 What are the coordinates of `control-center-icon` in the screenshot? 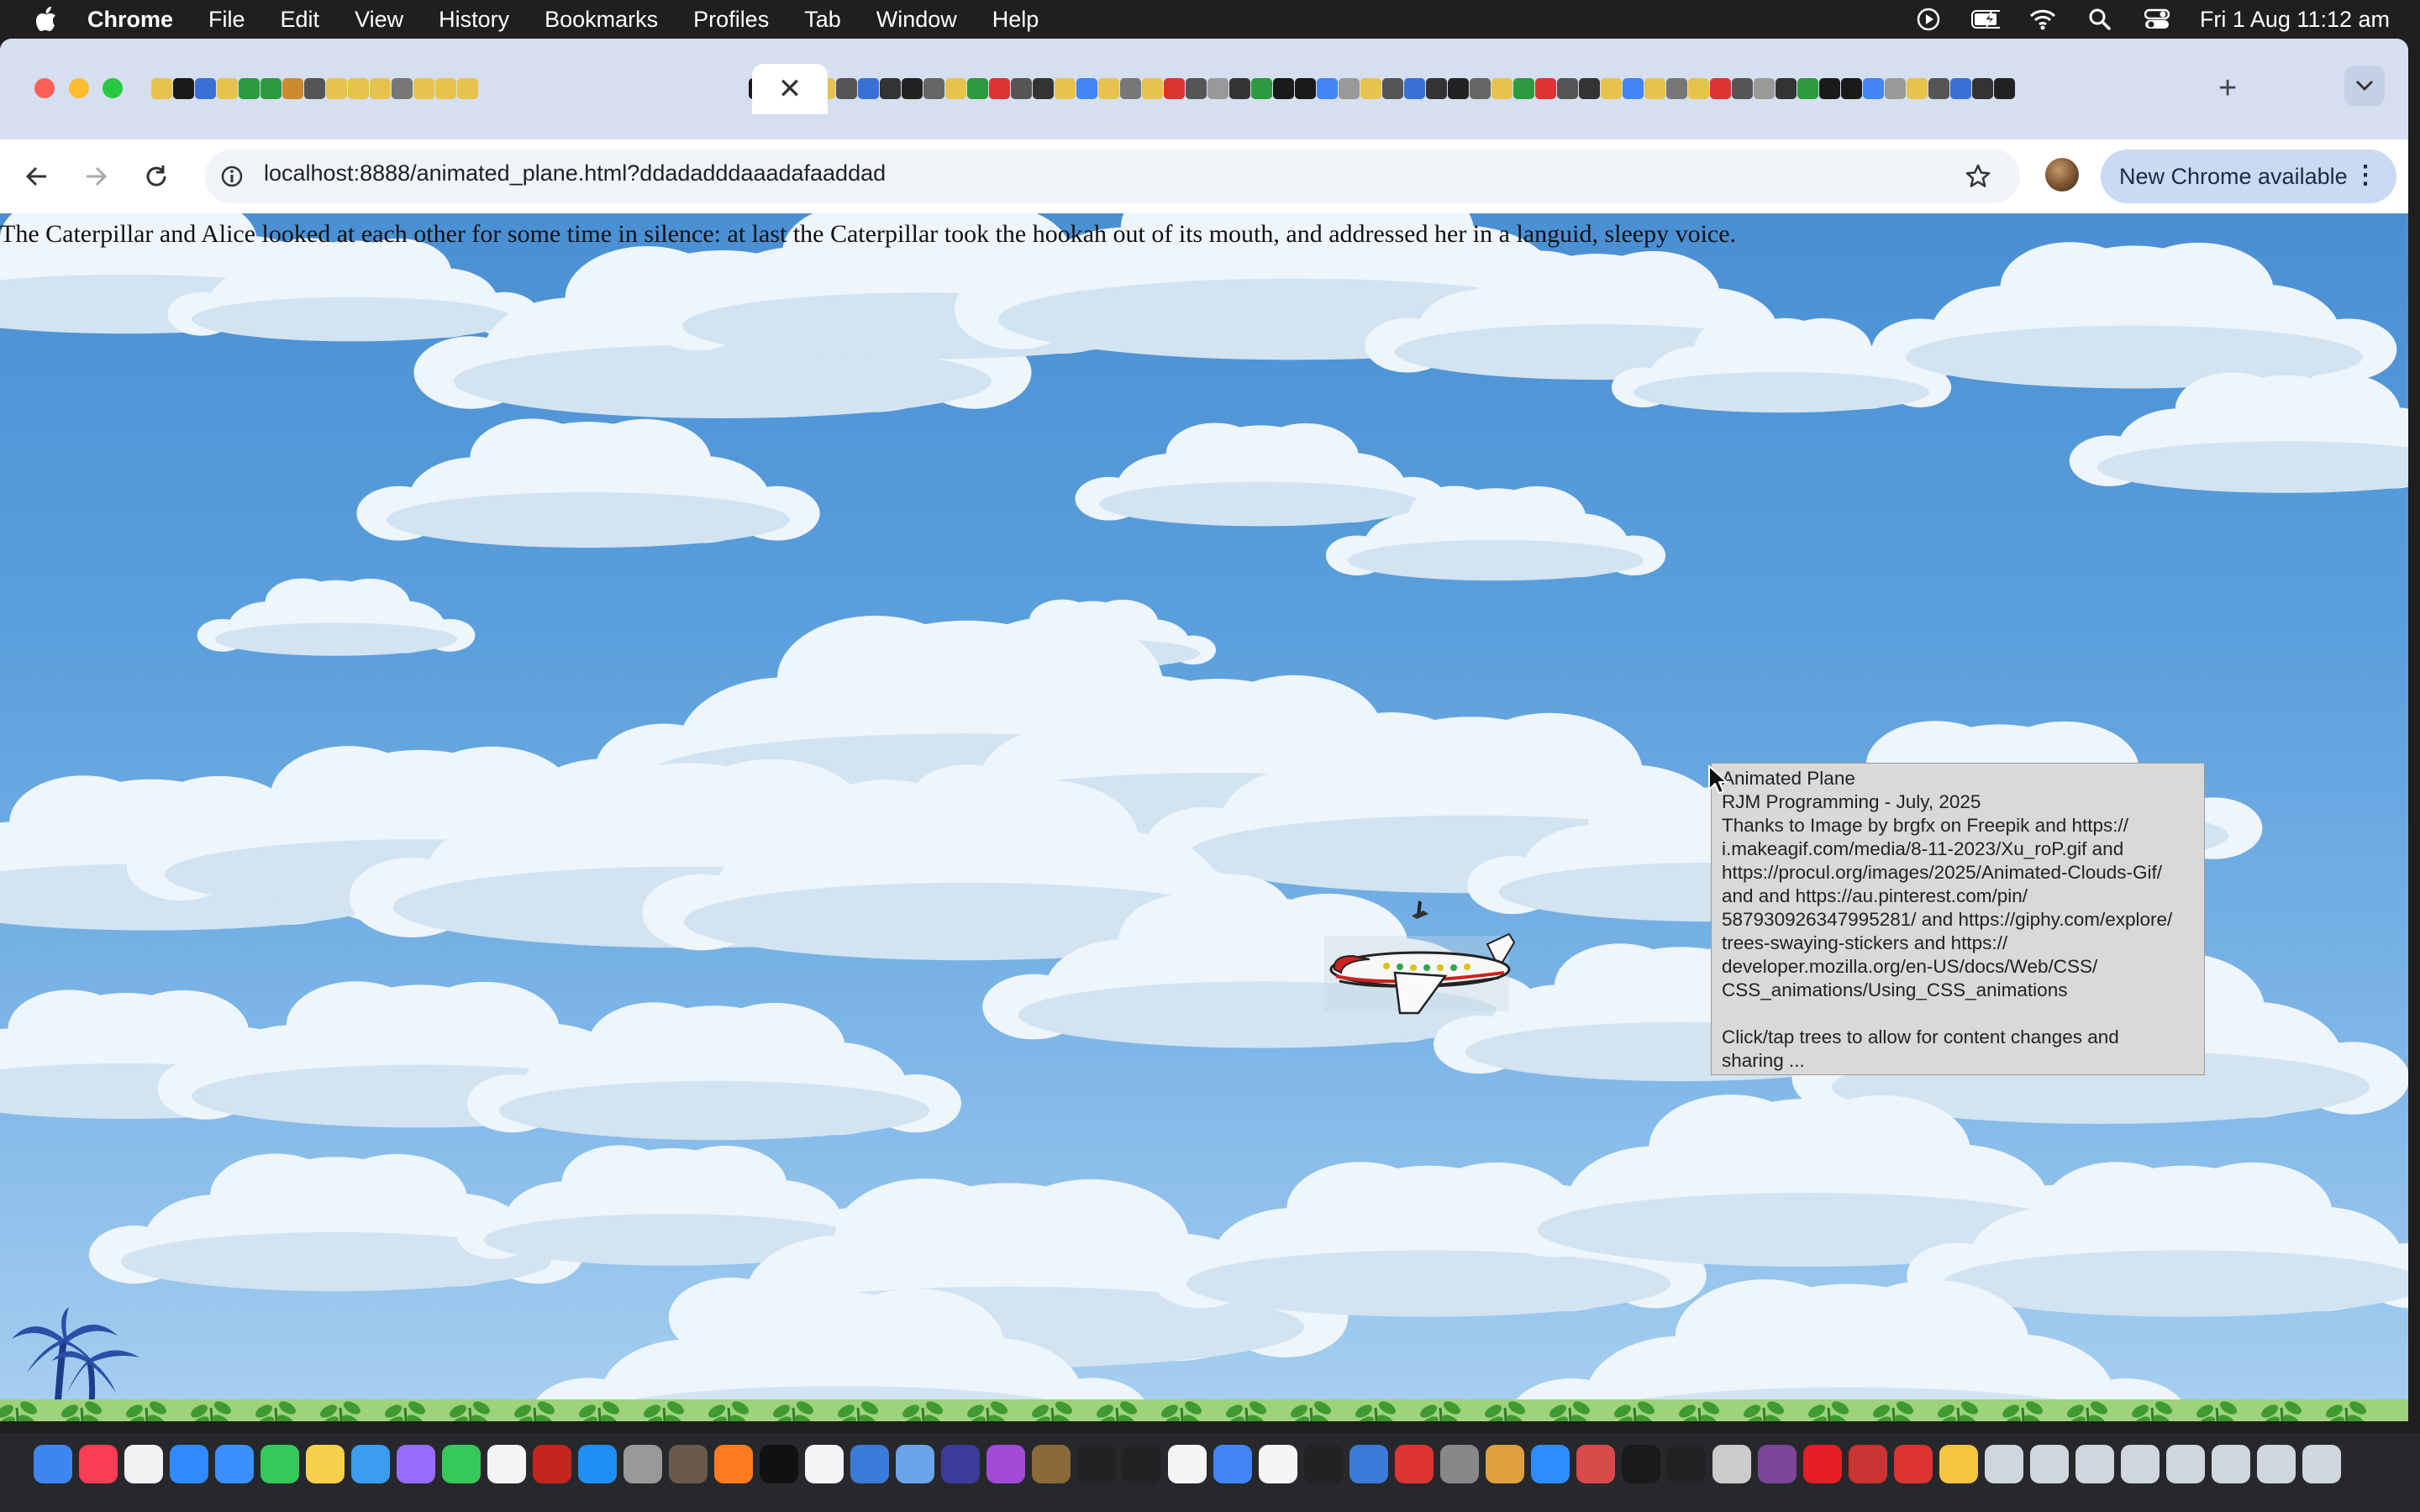 It's located at (2157, 19).